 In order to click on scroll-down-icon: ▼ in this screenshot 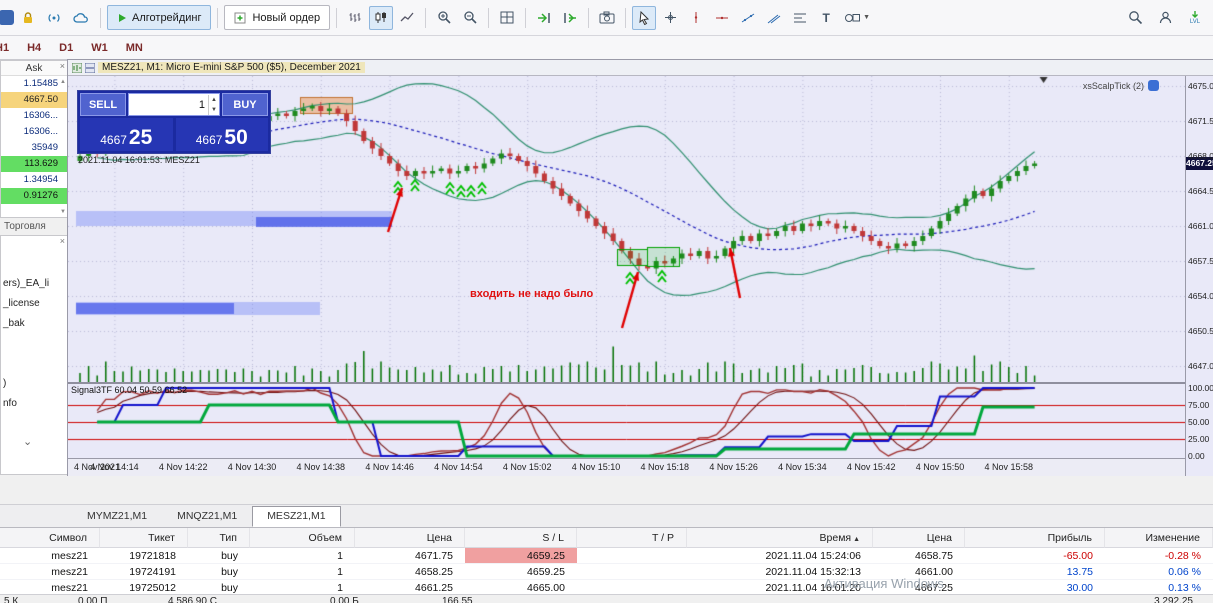, I will do `click(63, 212)`.